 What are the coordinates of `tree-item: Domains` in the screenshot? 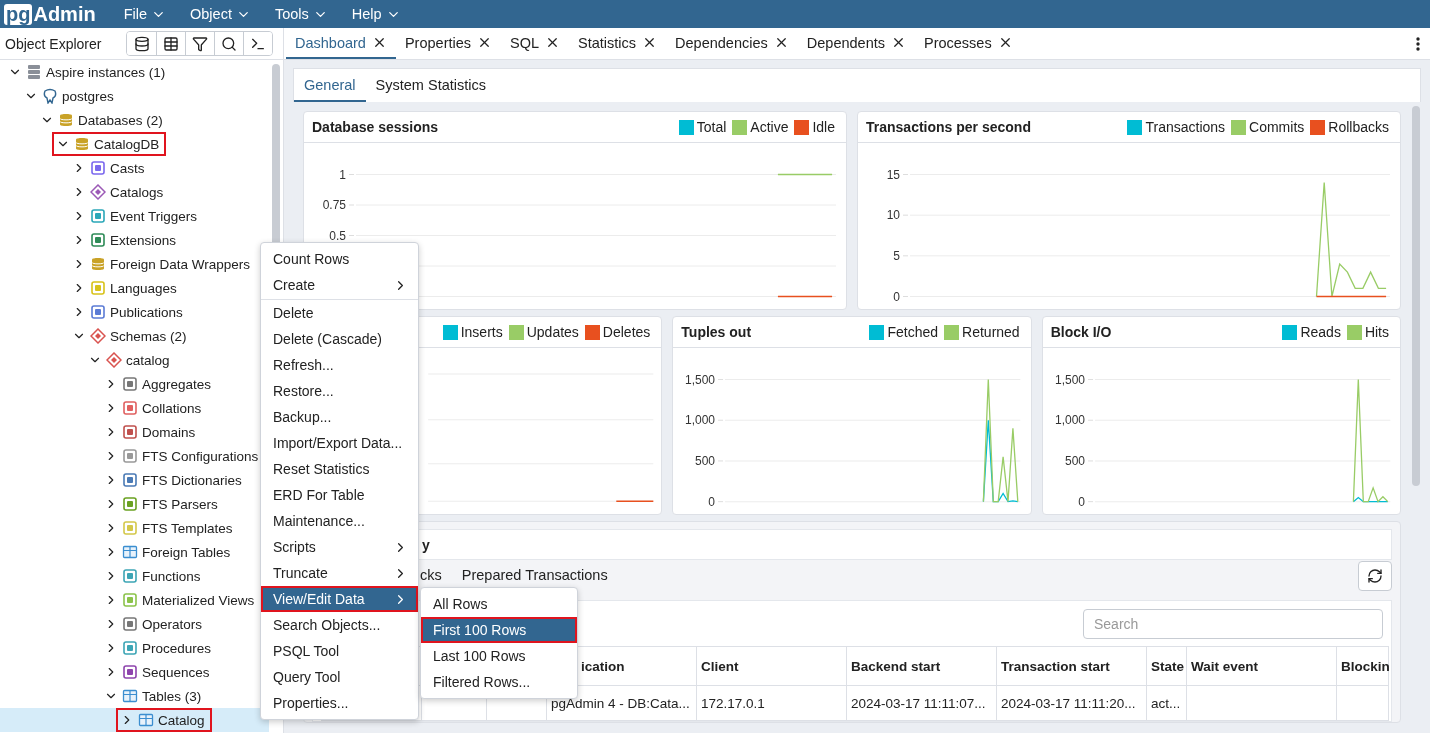 It's located at (151, 432).